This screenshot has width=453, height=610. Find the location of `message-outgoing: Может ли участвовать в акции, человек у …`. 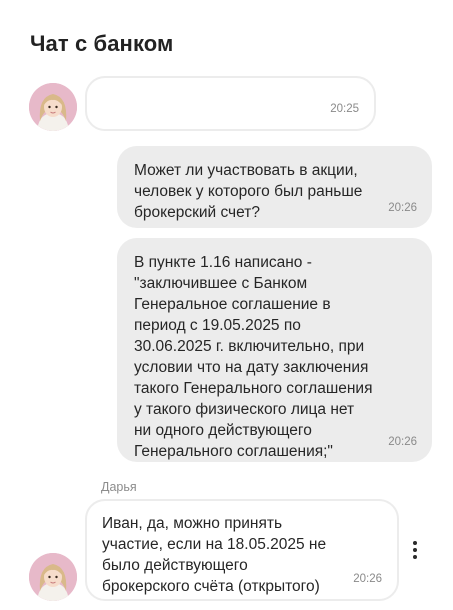

message-outgoing: Может ли участвовать в акции, человек у … is located at coordinates (274, 187).